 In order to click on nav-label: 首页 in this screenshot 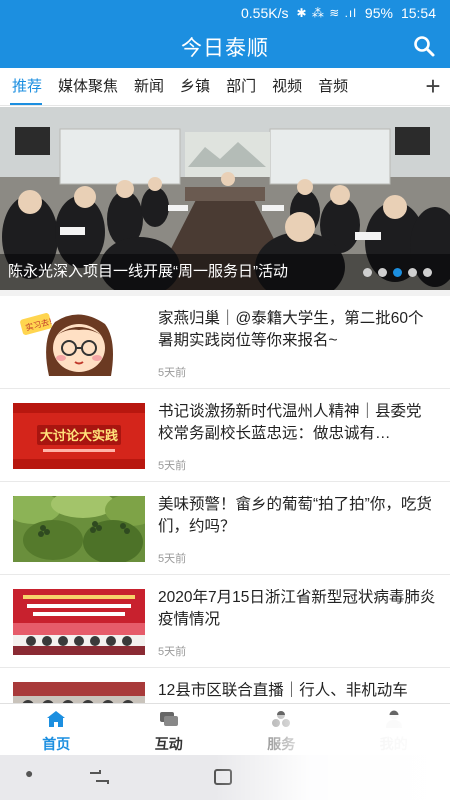, I will do `click(56, 744)`.